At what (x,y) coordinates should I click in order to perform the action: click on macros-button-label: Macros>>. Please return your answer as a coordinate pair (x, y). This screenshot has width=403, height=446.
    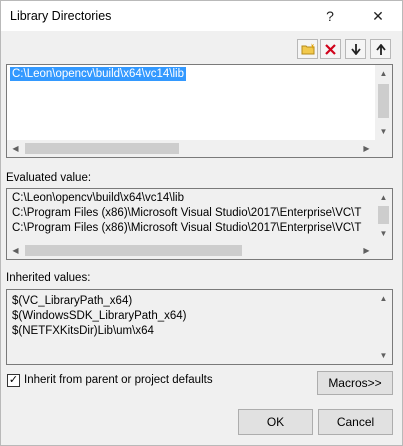
    Looking at the image, I should click on (355, 383).